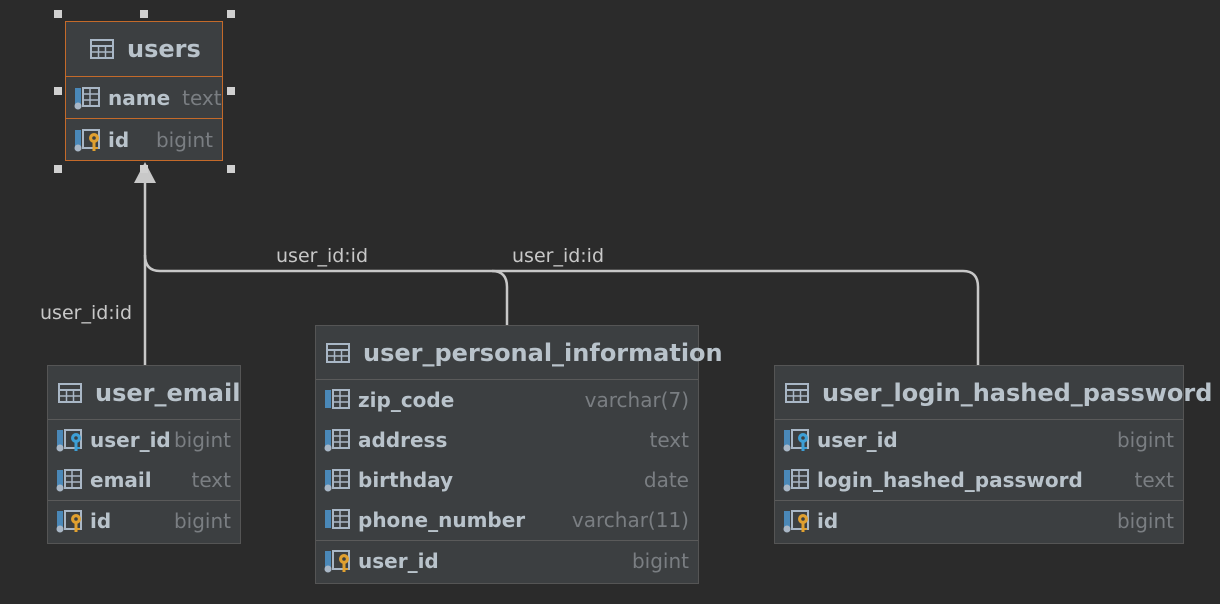 This screenshot has width=1220, height=604. I want to click on column-name: login_hashed_password, so click(950, 480).